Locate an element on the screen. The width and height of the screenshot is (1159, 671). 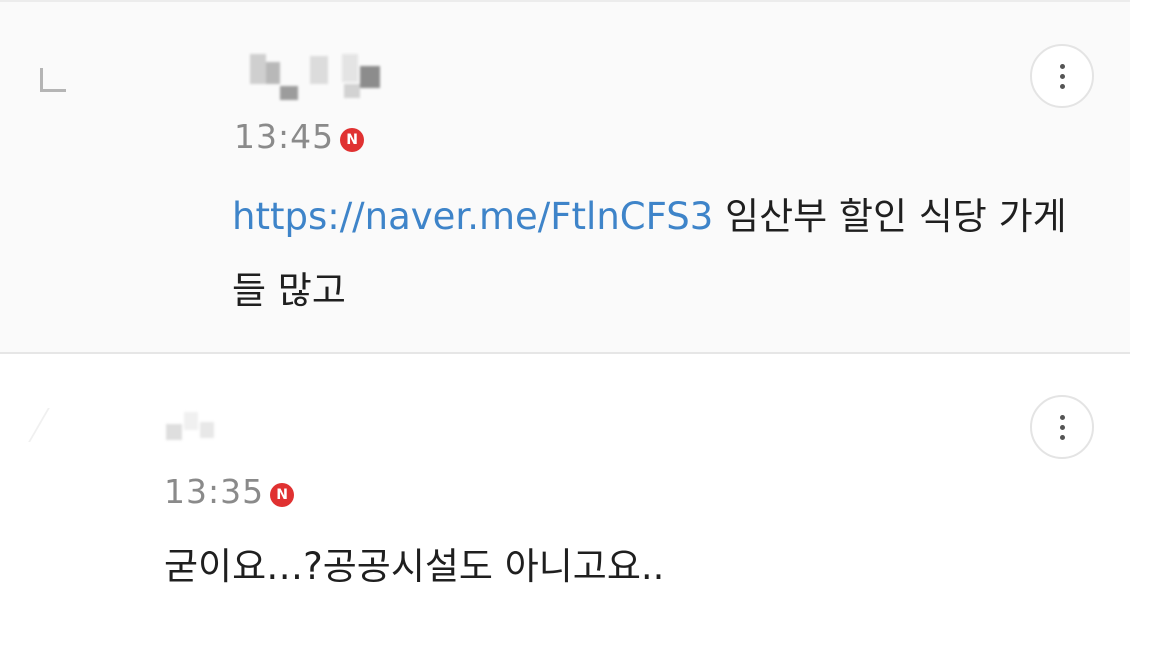
reply-arrow-icon is located at coordinates (53, 80).